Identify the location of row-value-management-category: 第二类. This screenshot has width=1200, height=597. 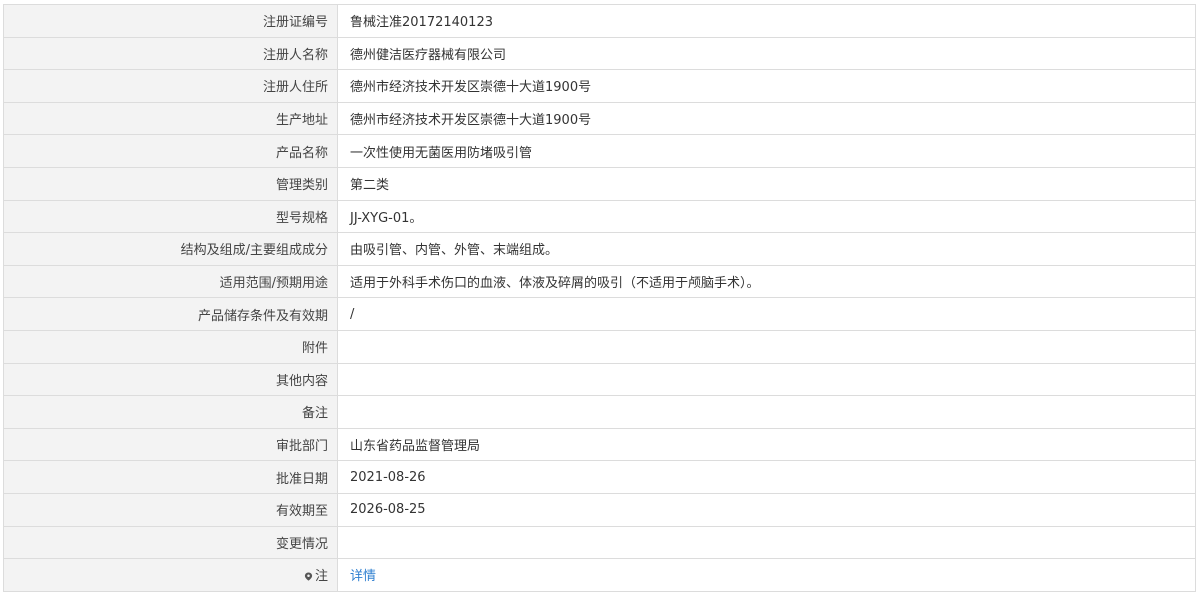
(766, 183).